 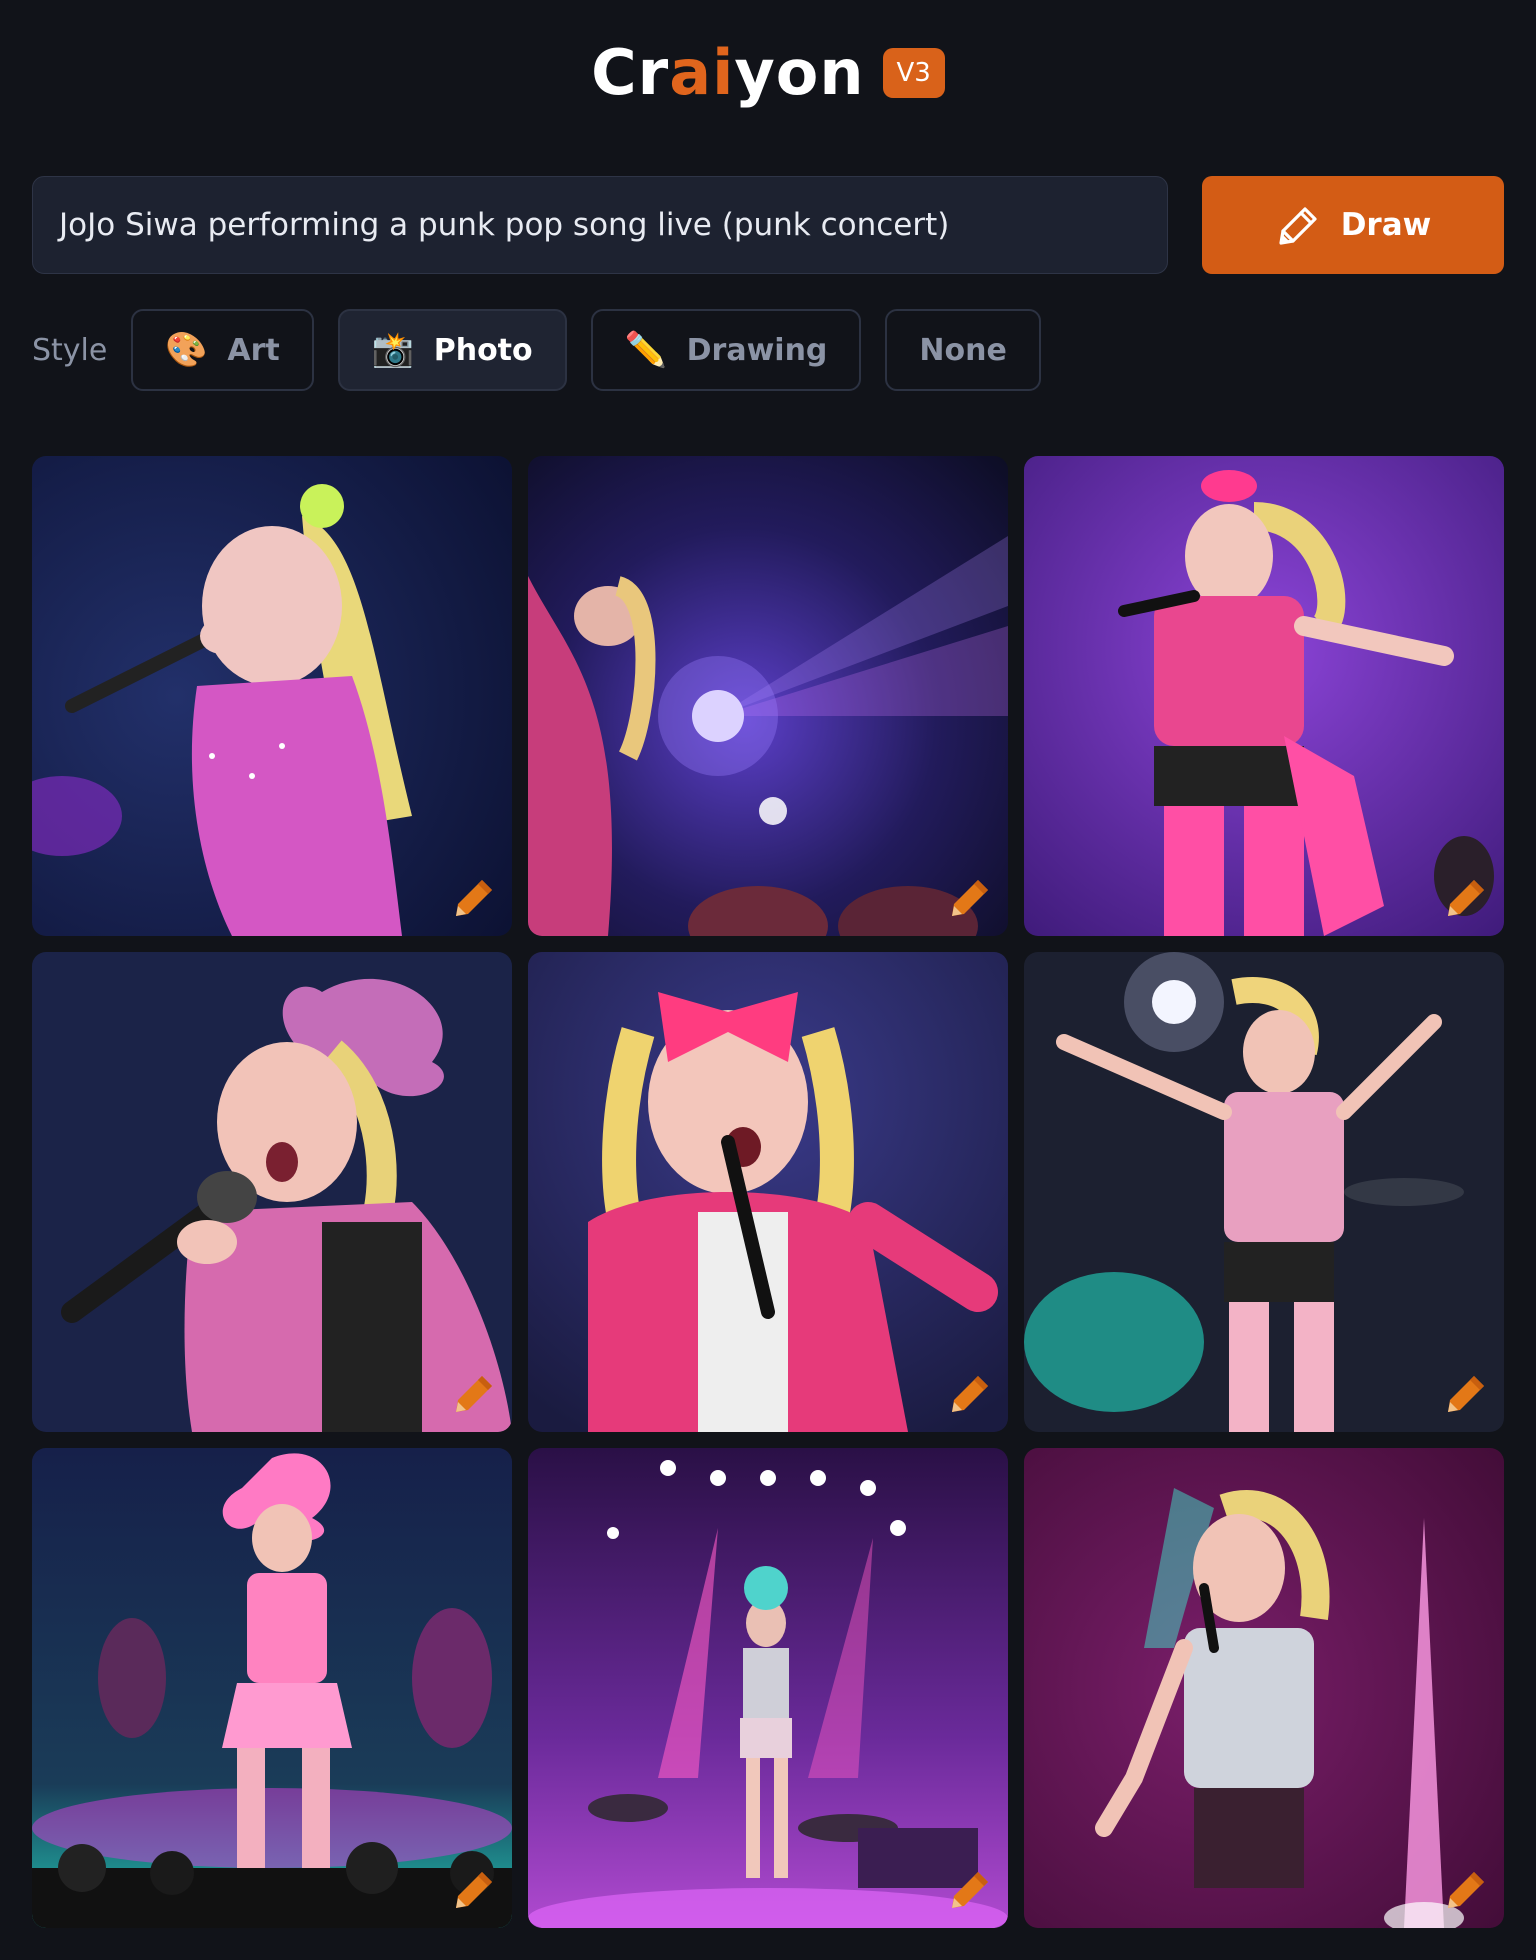 What do you see at coordinates (70, 350) in the screenshot?
I see `style-label: Style` at bounding box center [70, 350].